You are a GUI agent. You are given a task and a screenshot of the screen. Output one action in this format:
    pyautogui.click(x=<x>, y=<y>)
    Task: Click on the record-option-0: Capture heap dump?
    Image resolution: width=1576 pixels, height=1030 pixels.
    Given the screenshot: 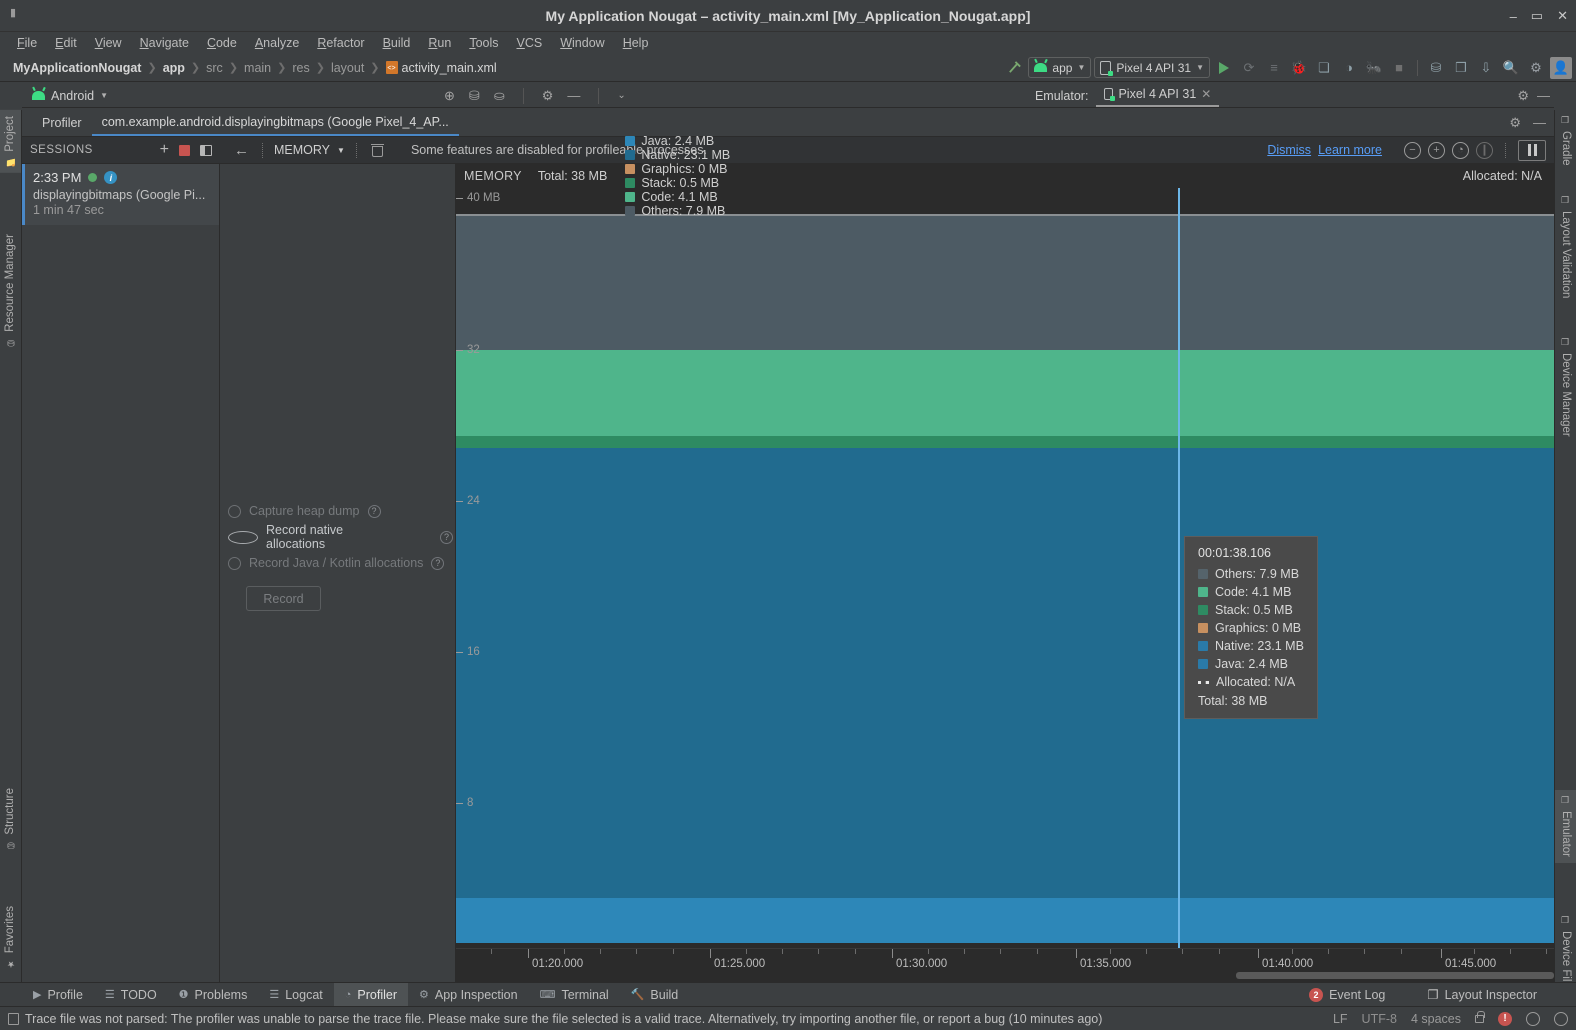 What is the action you would take?
    pyautogui.click(x=340, y=511)
    